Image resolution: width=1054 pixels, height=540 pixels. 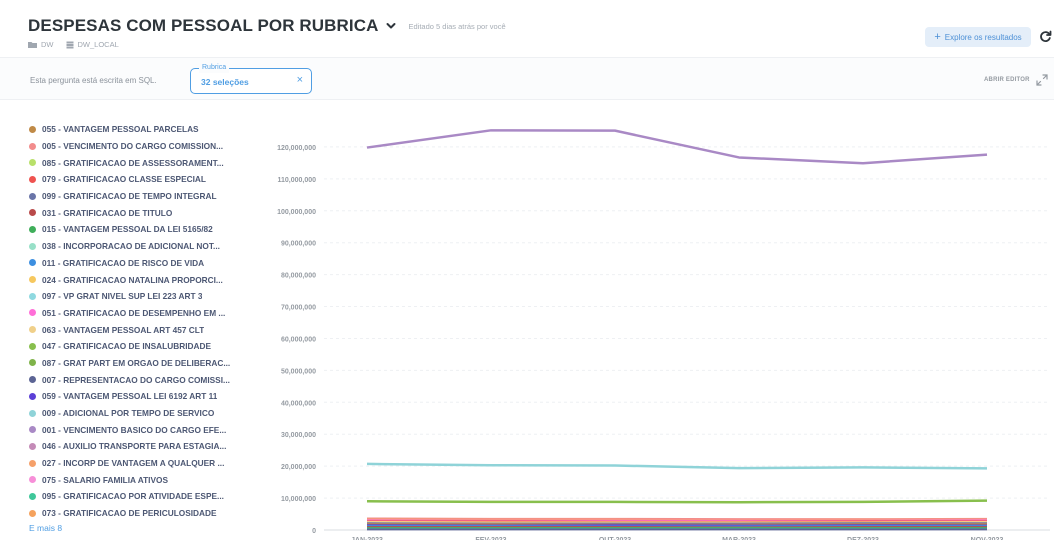 I want to click on explore-results-button: + Explore os resultados, so click(x=978, y=37).